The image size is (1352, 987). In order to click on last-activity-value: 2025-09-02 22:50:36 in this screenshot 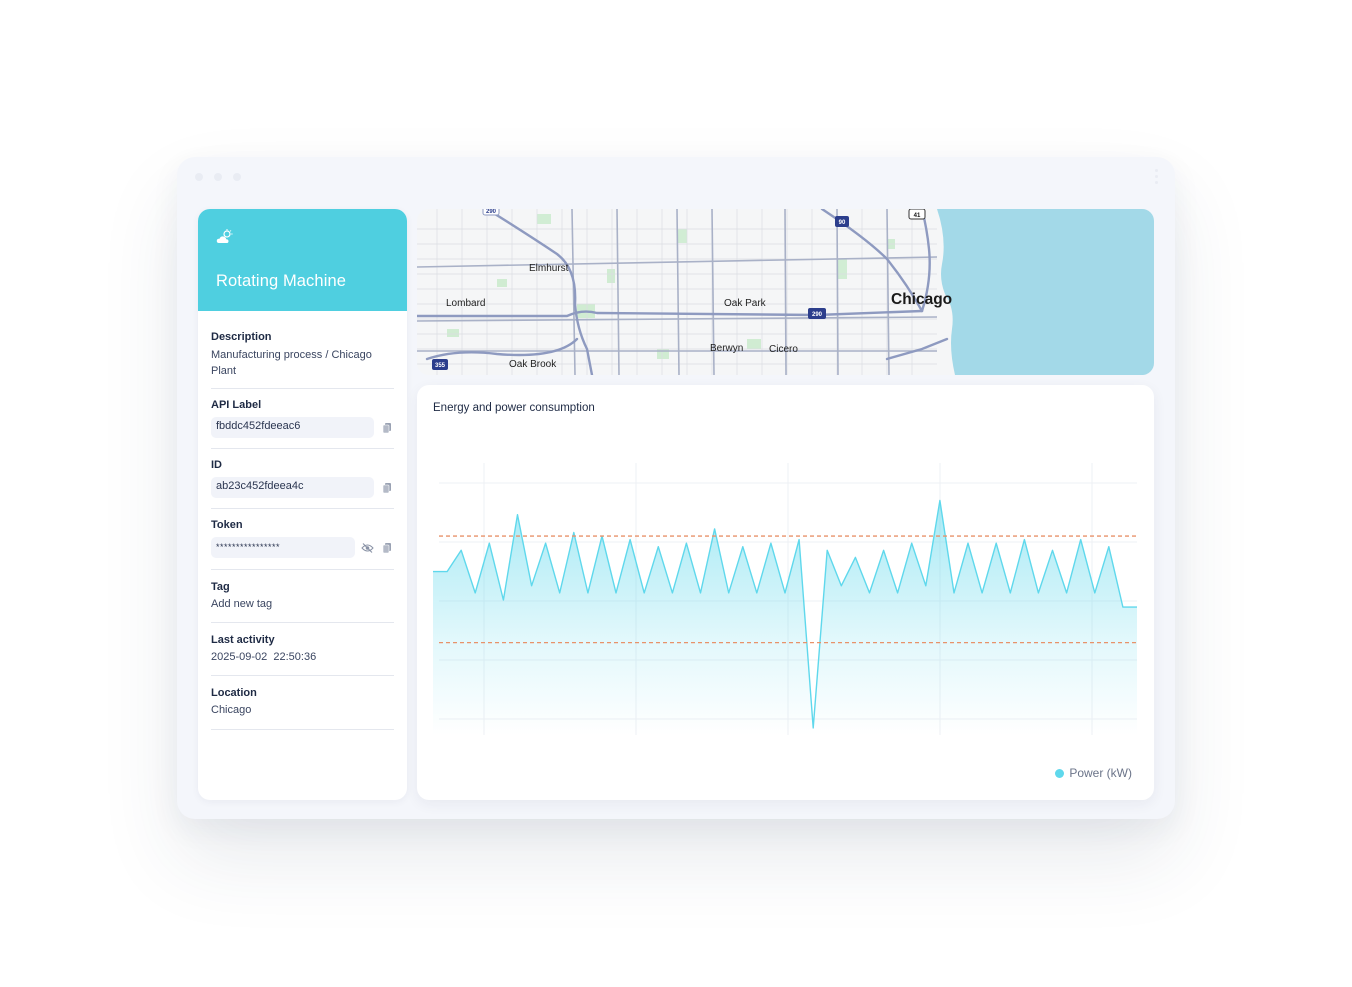, I will do `click(264, 657)`.